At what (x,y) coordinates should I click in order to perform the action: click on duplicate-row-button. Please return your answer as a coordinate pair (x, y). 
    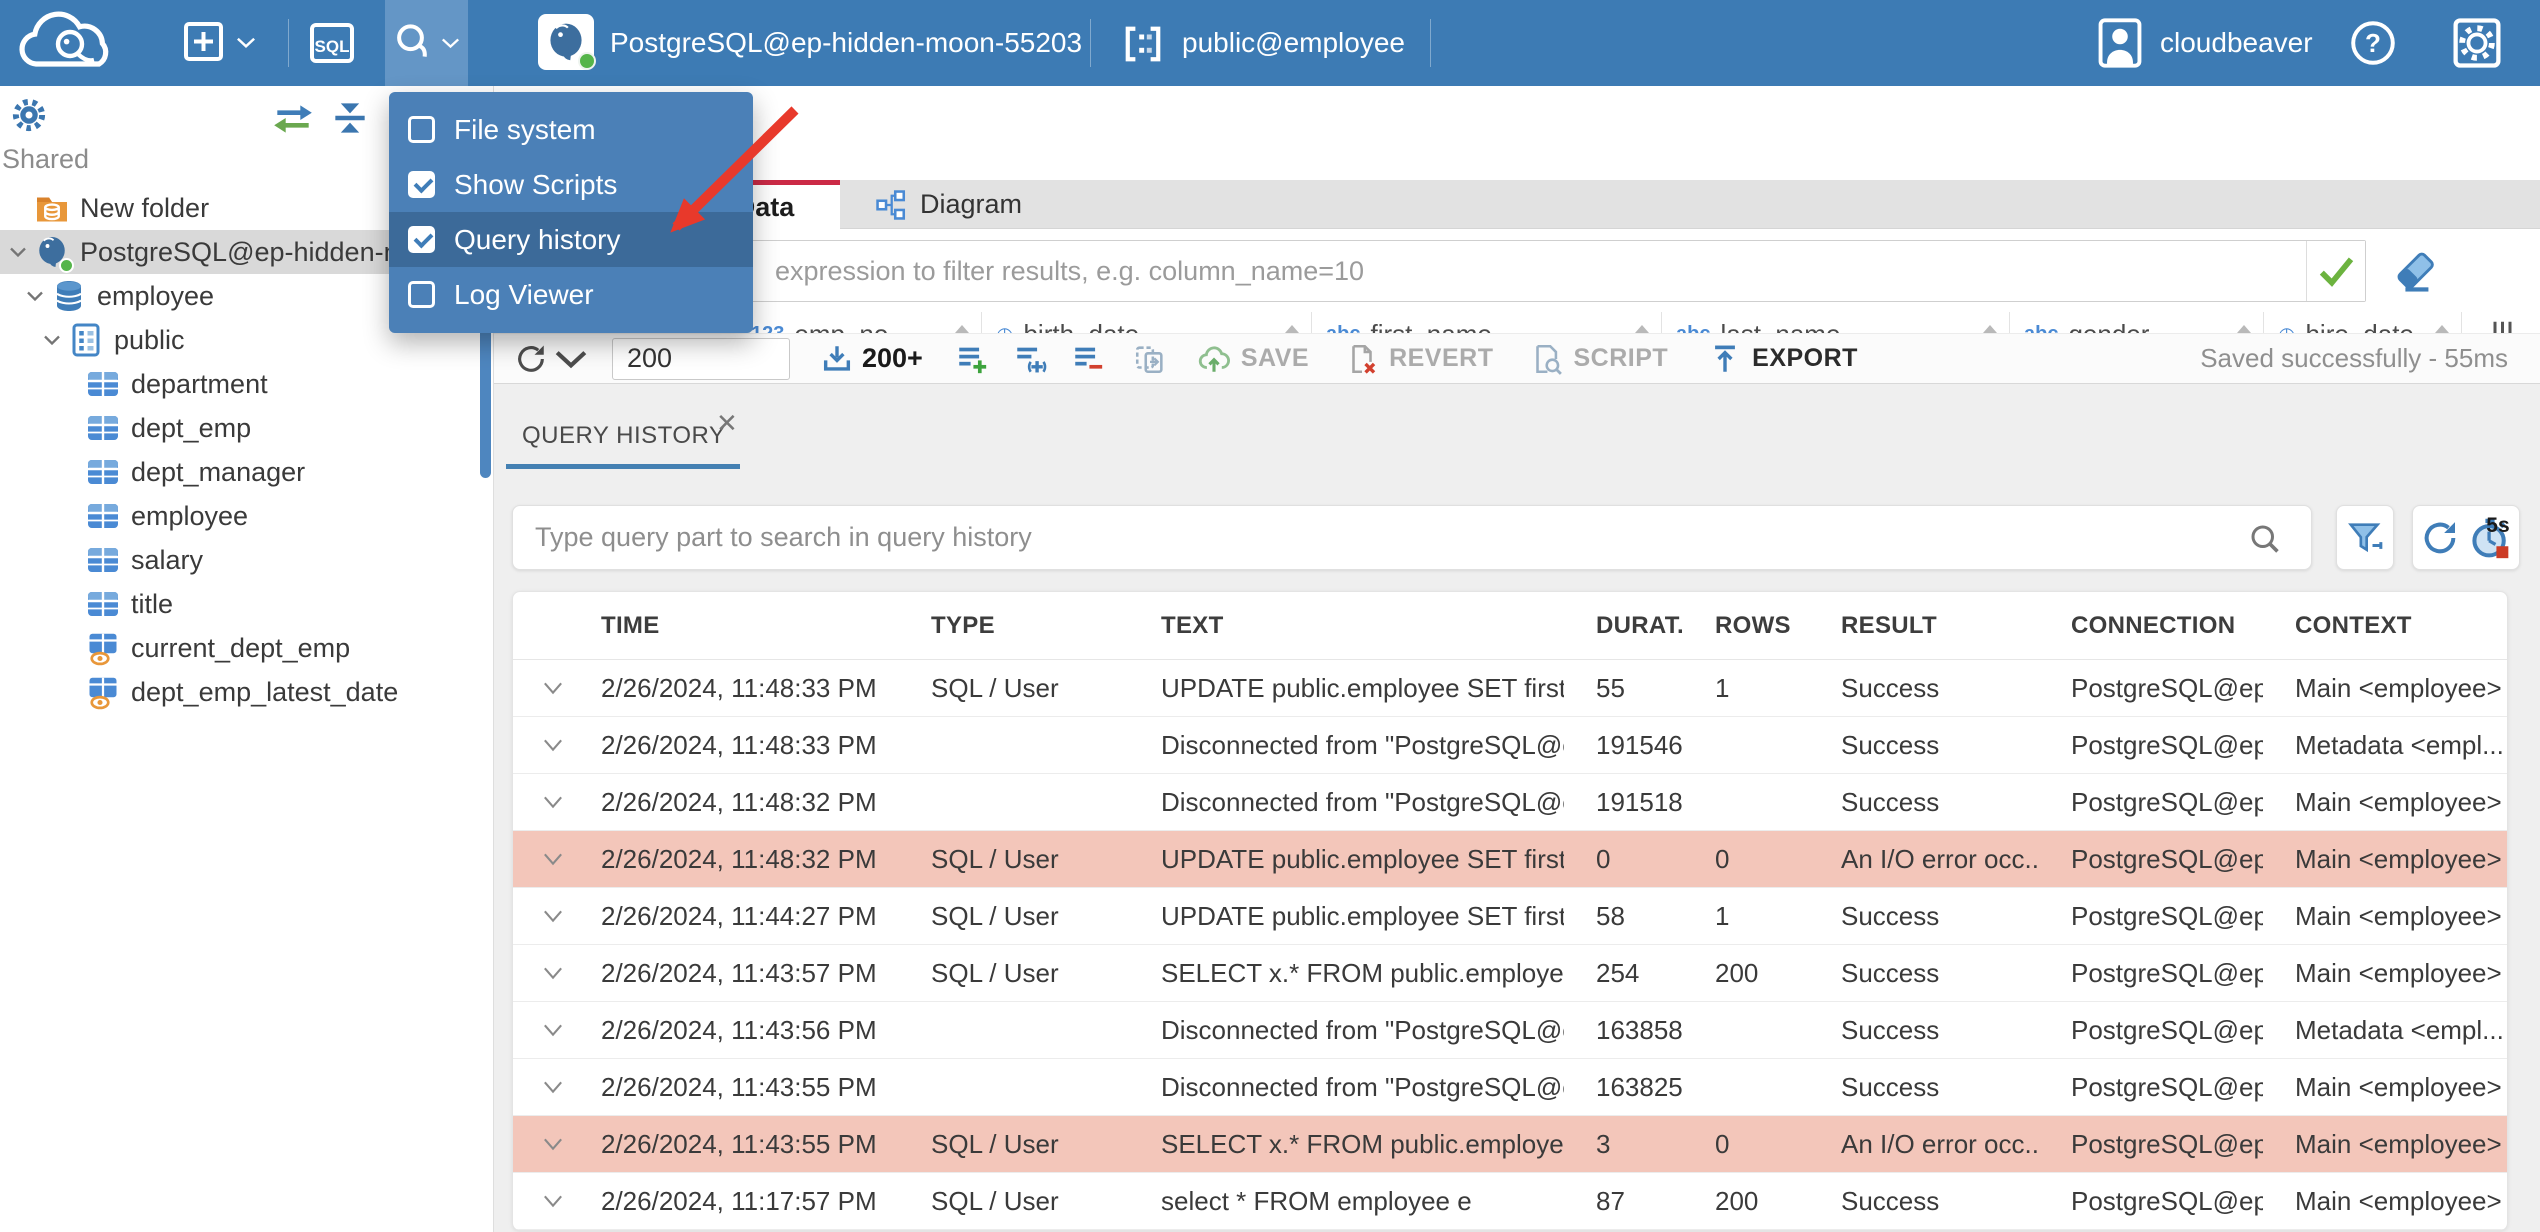
    Looking at the image, I should click on (1030, 359).